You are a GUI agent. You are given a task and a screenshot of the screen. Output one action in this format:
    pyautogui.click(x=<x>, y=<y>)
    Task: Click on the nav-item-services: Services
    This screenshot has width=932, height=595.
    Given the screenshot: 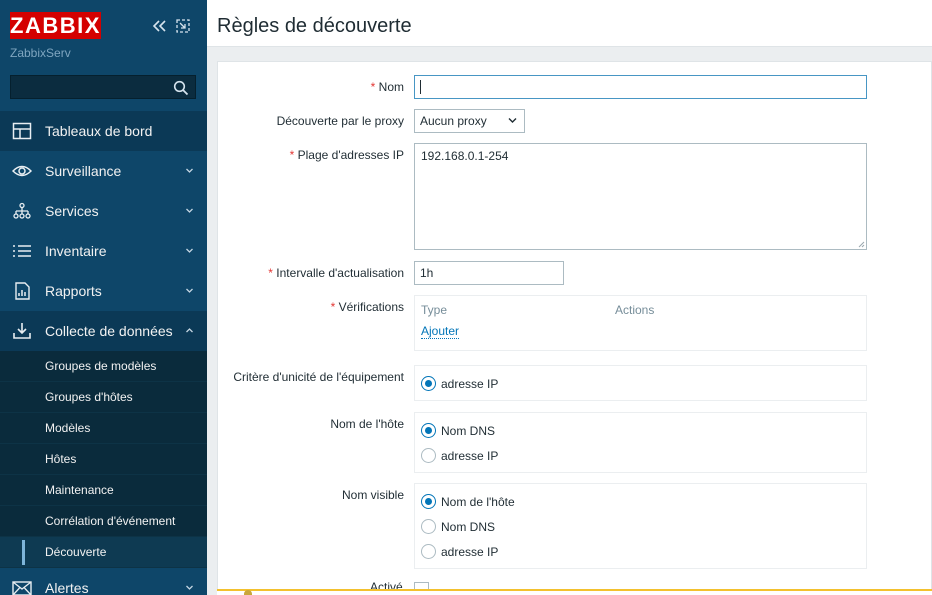 What is the action you would take?
    pyautogui.click(x=103, y=211)
    